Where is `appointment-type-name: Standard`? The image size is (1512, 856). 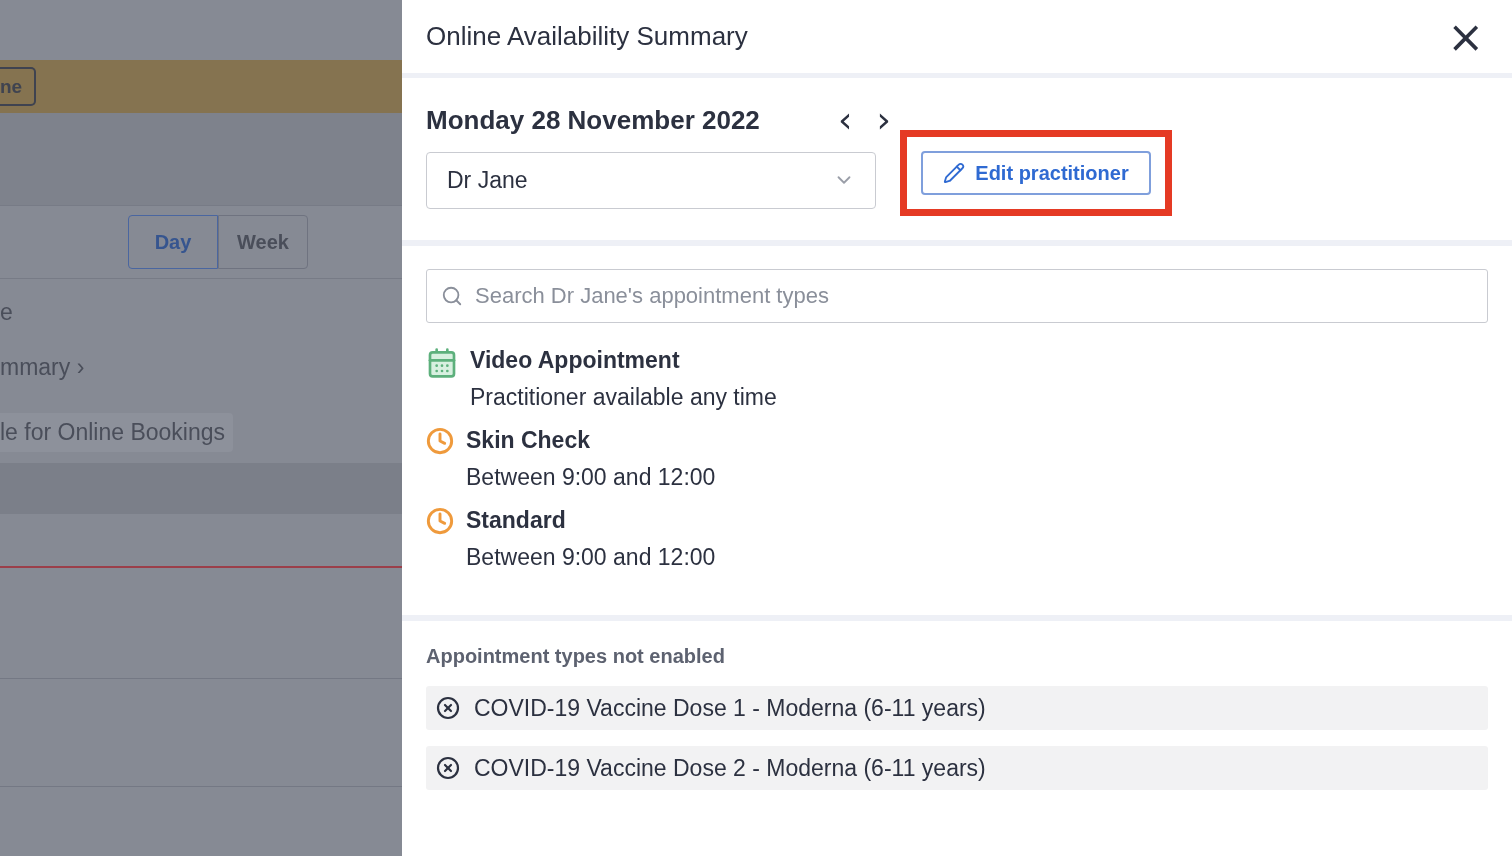 appointment-type-name: Standard is located at coordinates (516, 520).